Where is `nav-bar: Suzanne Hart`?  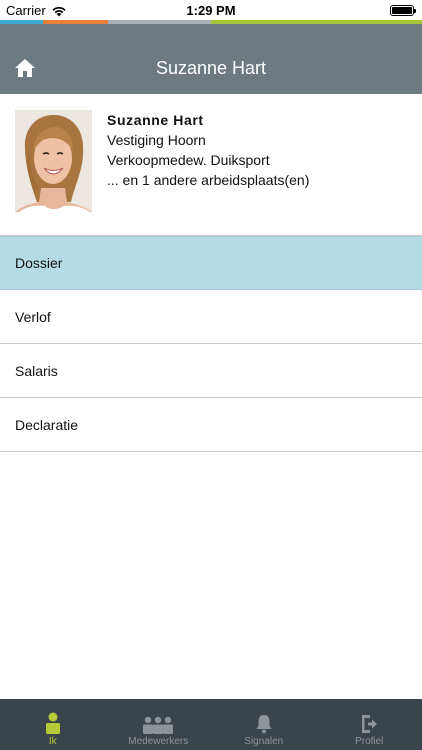
nav-bar: Suzanne Hart is located at coordinates (211, 59).